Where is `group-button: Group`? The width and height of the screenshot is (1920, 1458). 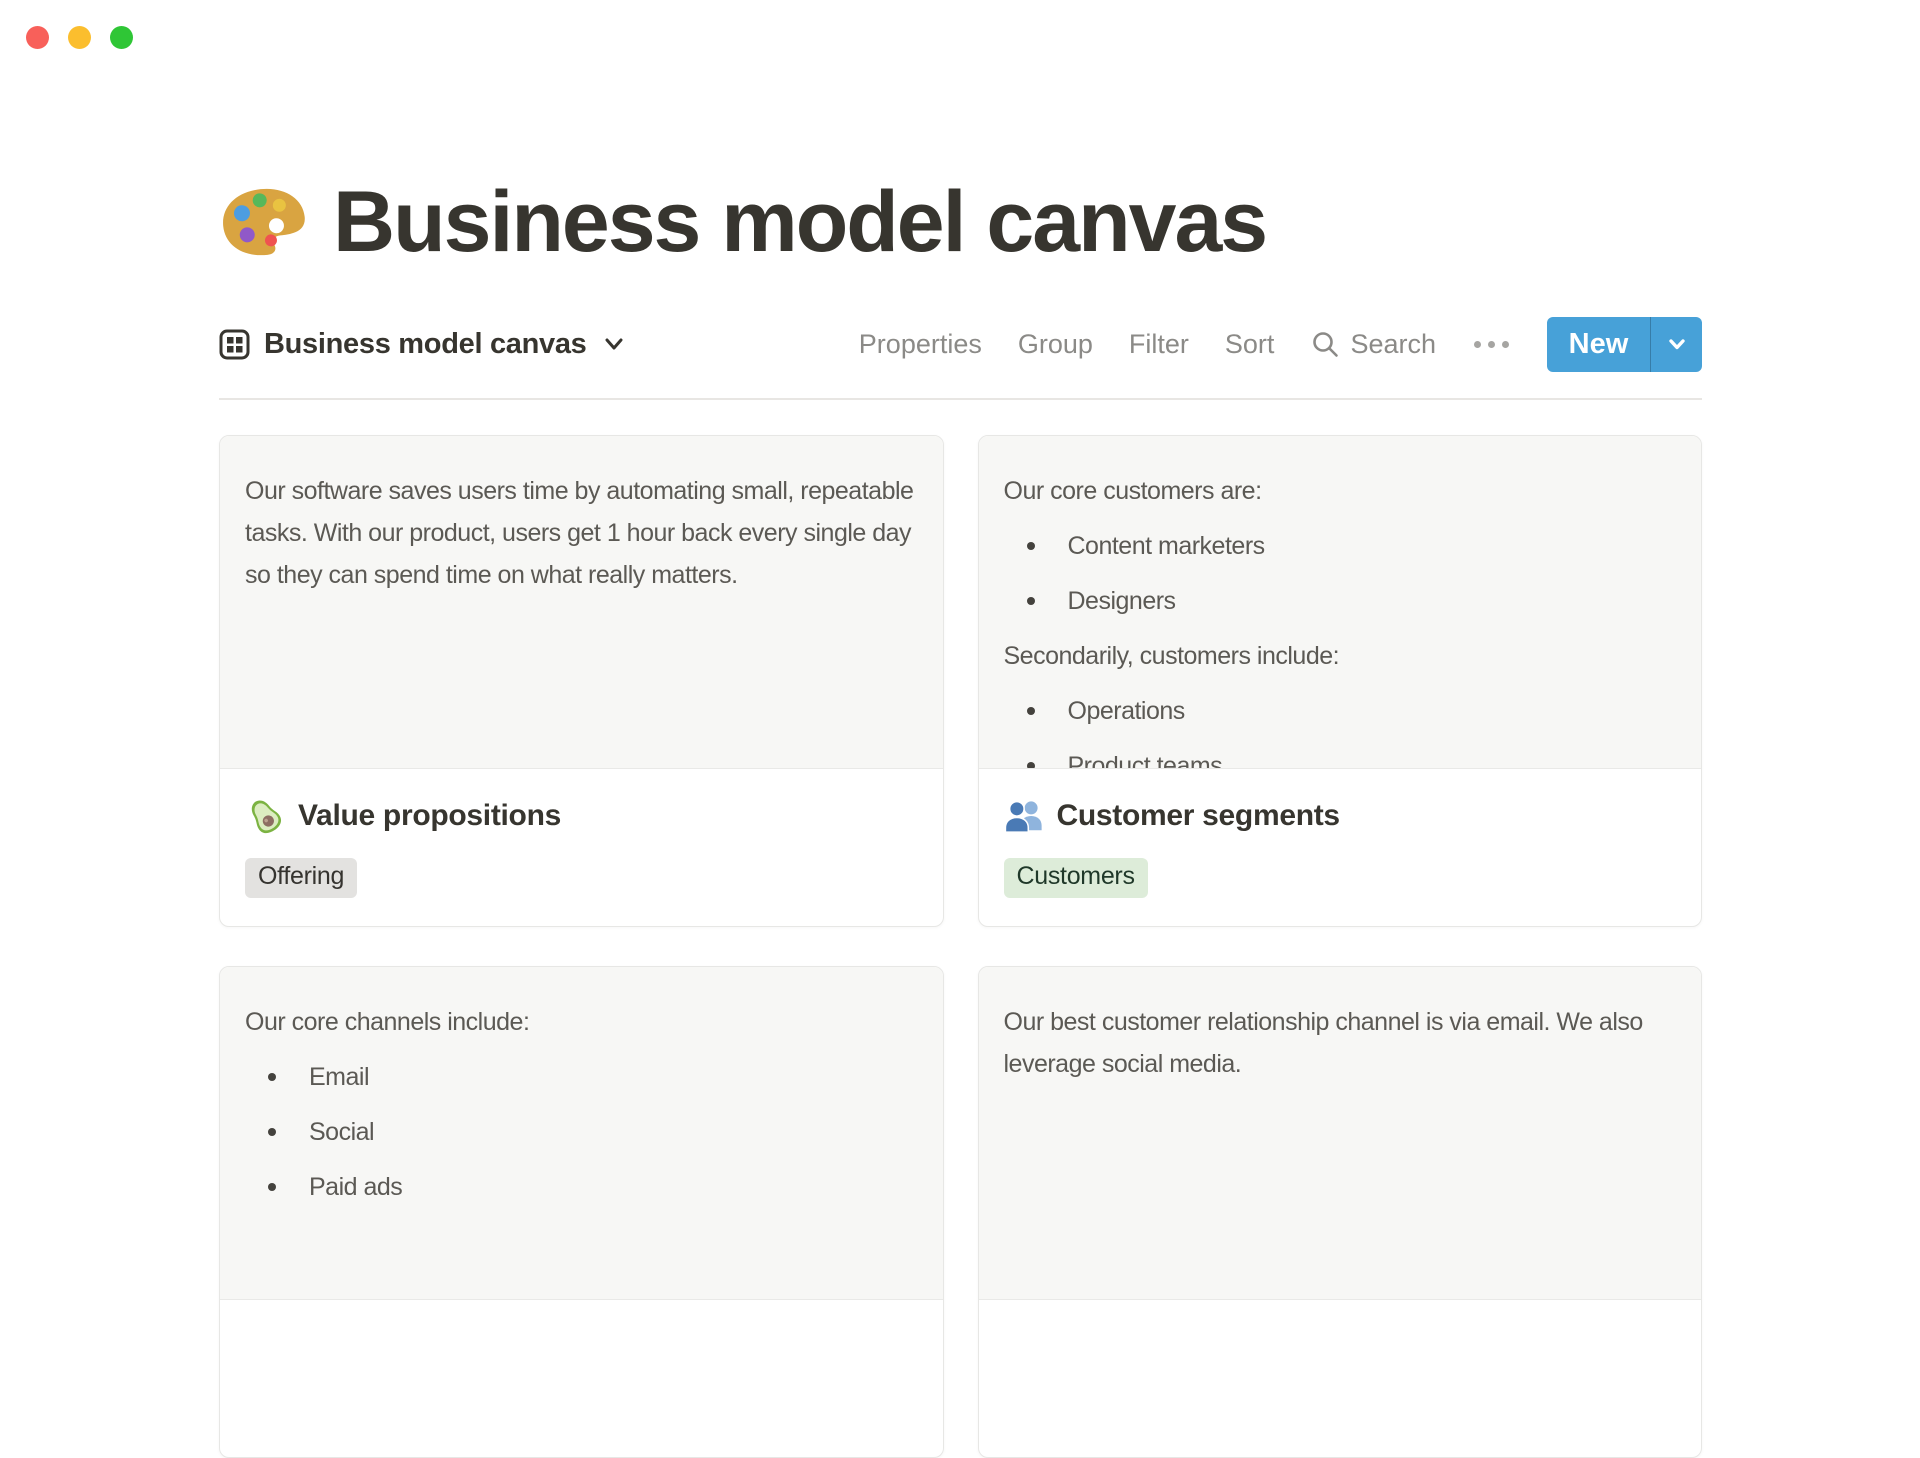
group-button: Group is located at coordinates (1055, 344).